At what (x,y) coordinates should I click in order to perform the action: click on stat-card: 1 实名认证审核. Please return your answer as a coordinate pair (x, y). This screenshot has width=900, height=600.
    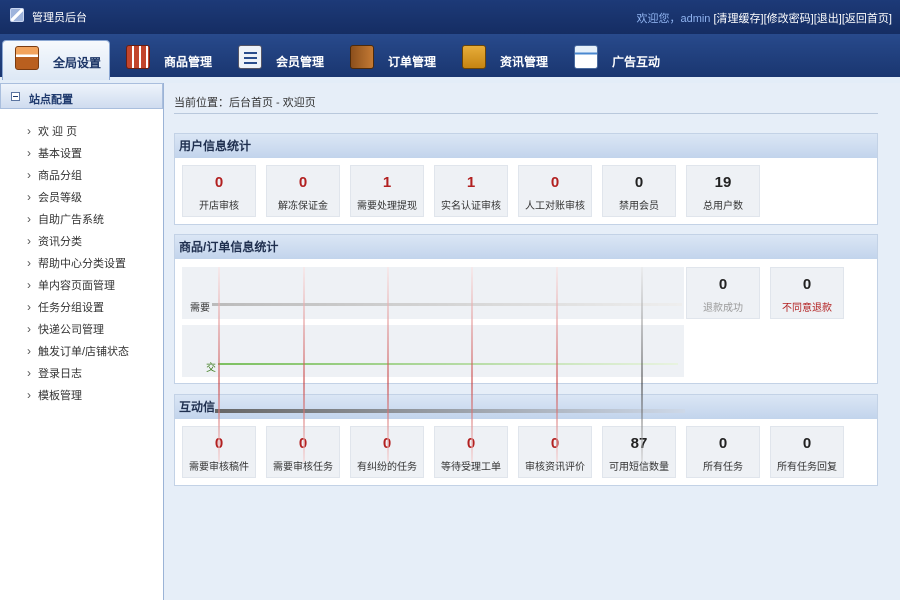
    Looking at the image, I should click on (471, 191).